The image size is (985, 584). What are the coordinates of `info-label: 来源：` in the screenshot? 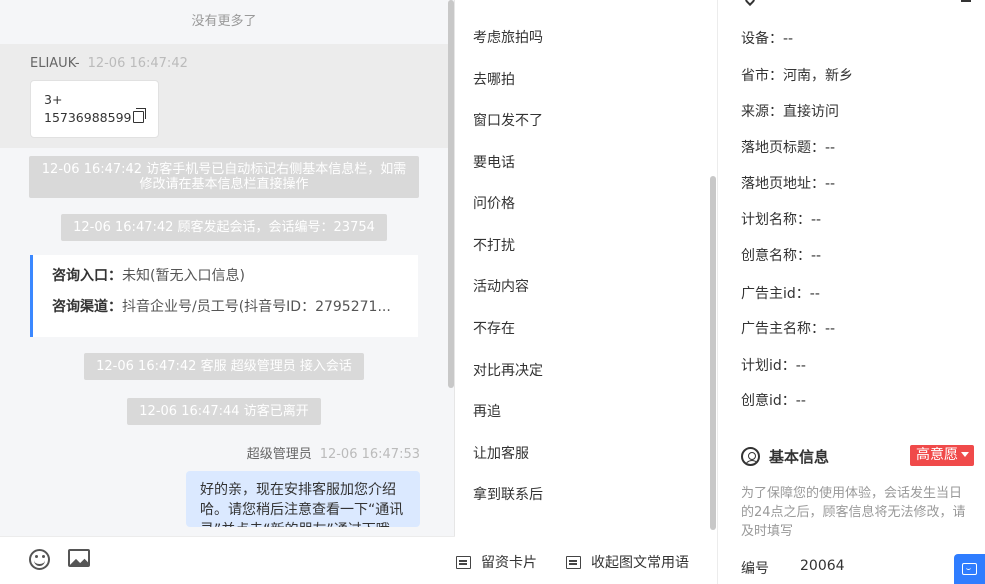 It's located at (762, 112).